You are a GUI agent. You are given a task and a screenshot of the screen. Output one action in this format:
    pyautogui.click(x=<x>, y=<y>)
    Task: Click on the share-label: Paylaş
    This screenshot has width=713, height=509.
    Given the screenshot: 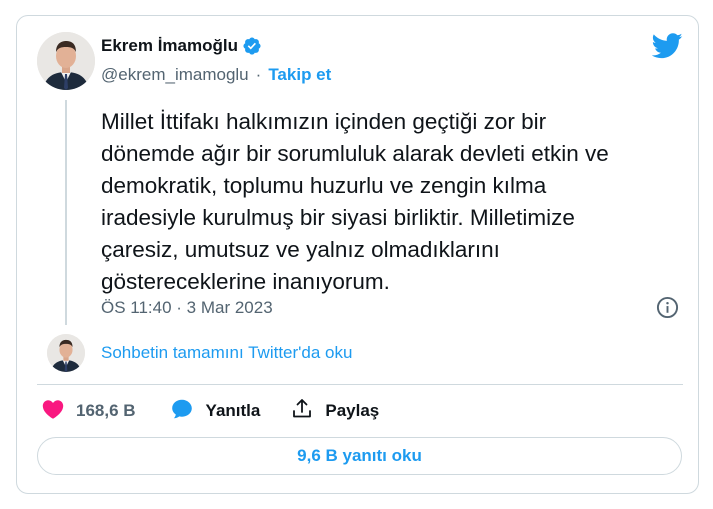 What is the action you would take?
    pyautogui.click(x=352, y=410)
    